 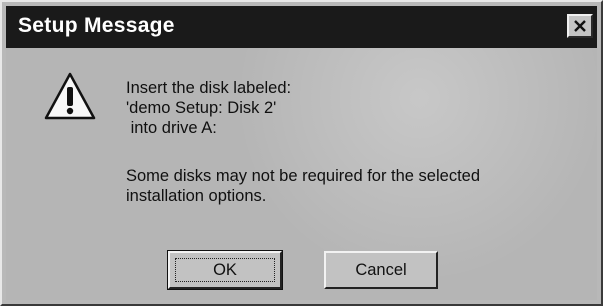 I want to click on cancel-button: Cancel, so click(x=381, y=270).